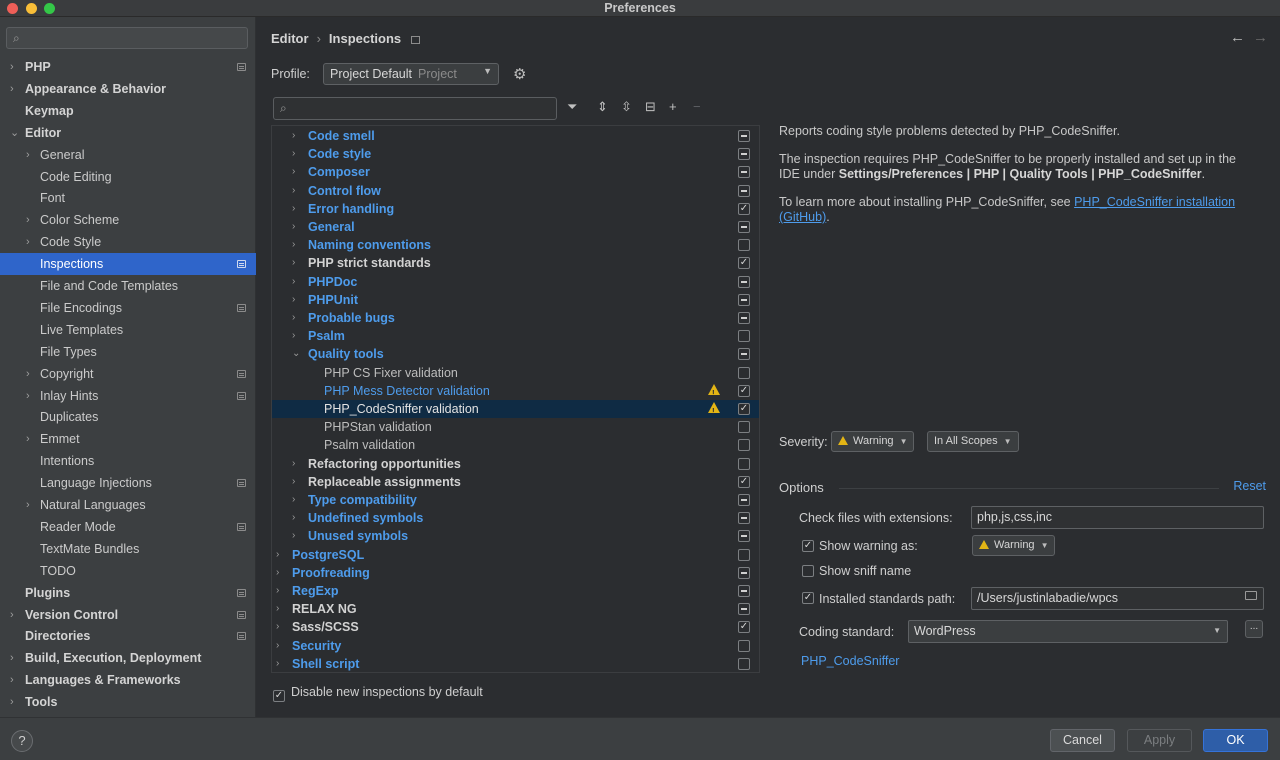 Image resolution: width=1280 pixels, height=760 pixels. Describe the element at coordinates (127, 38) in the screenshot. I see `settings-search-input: ⌕` at that location.